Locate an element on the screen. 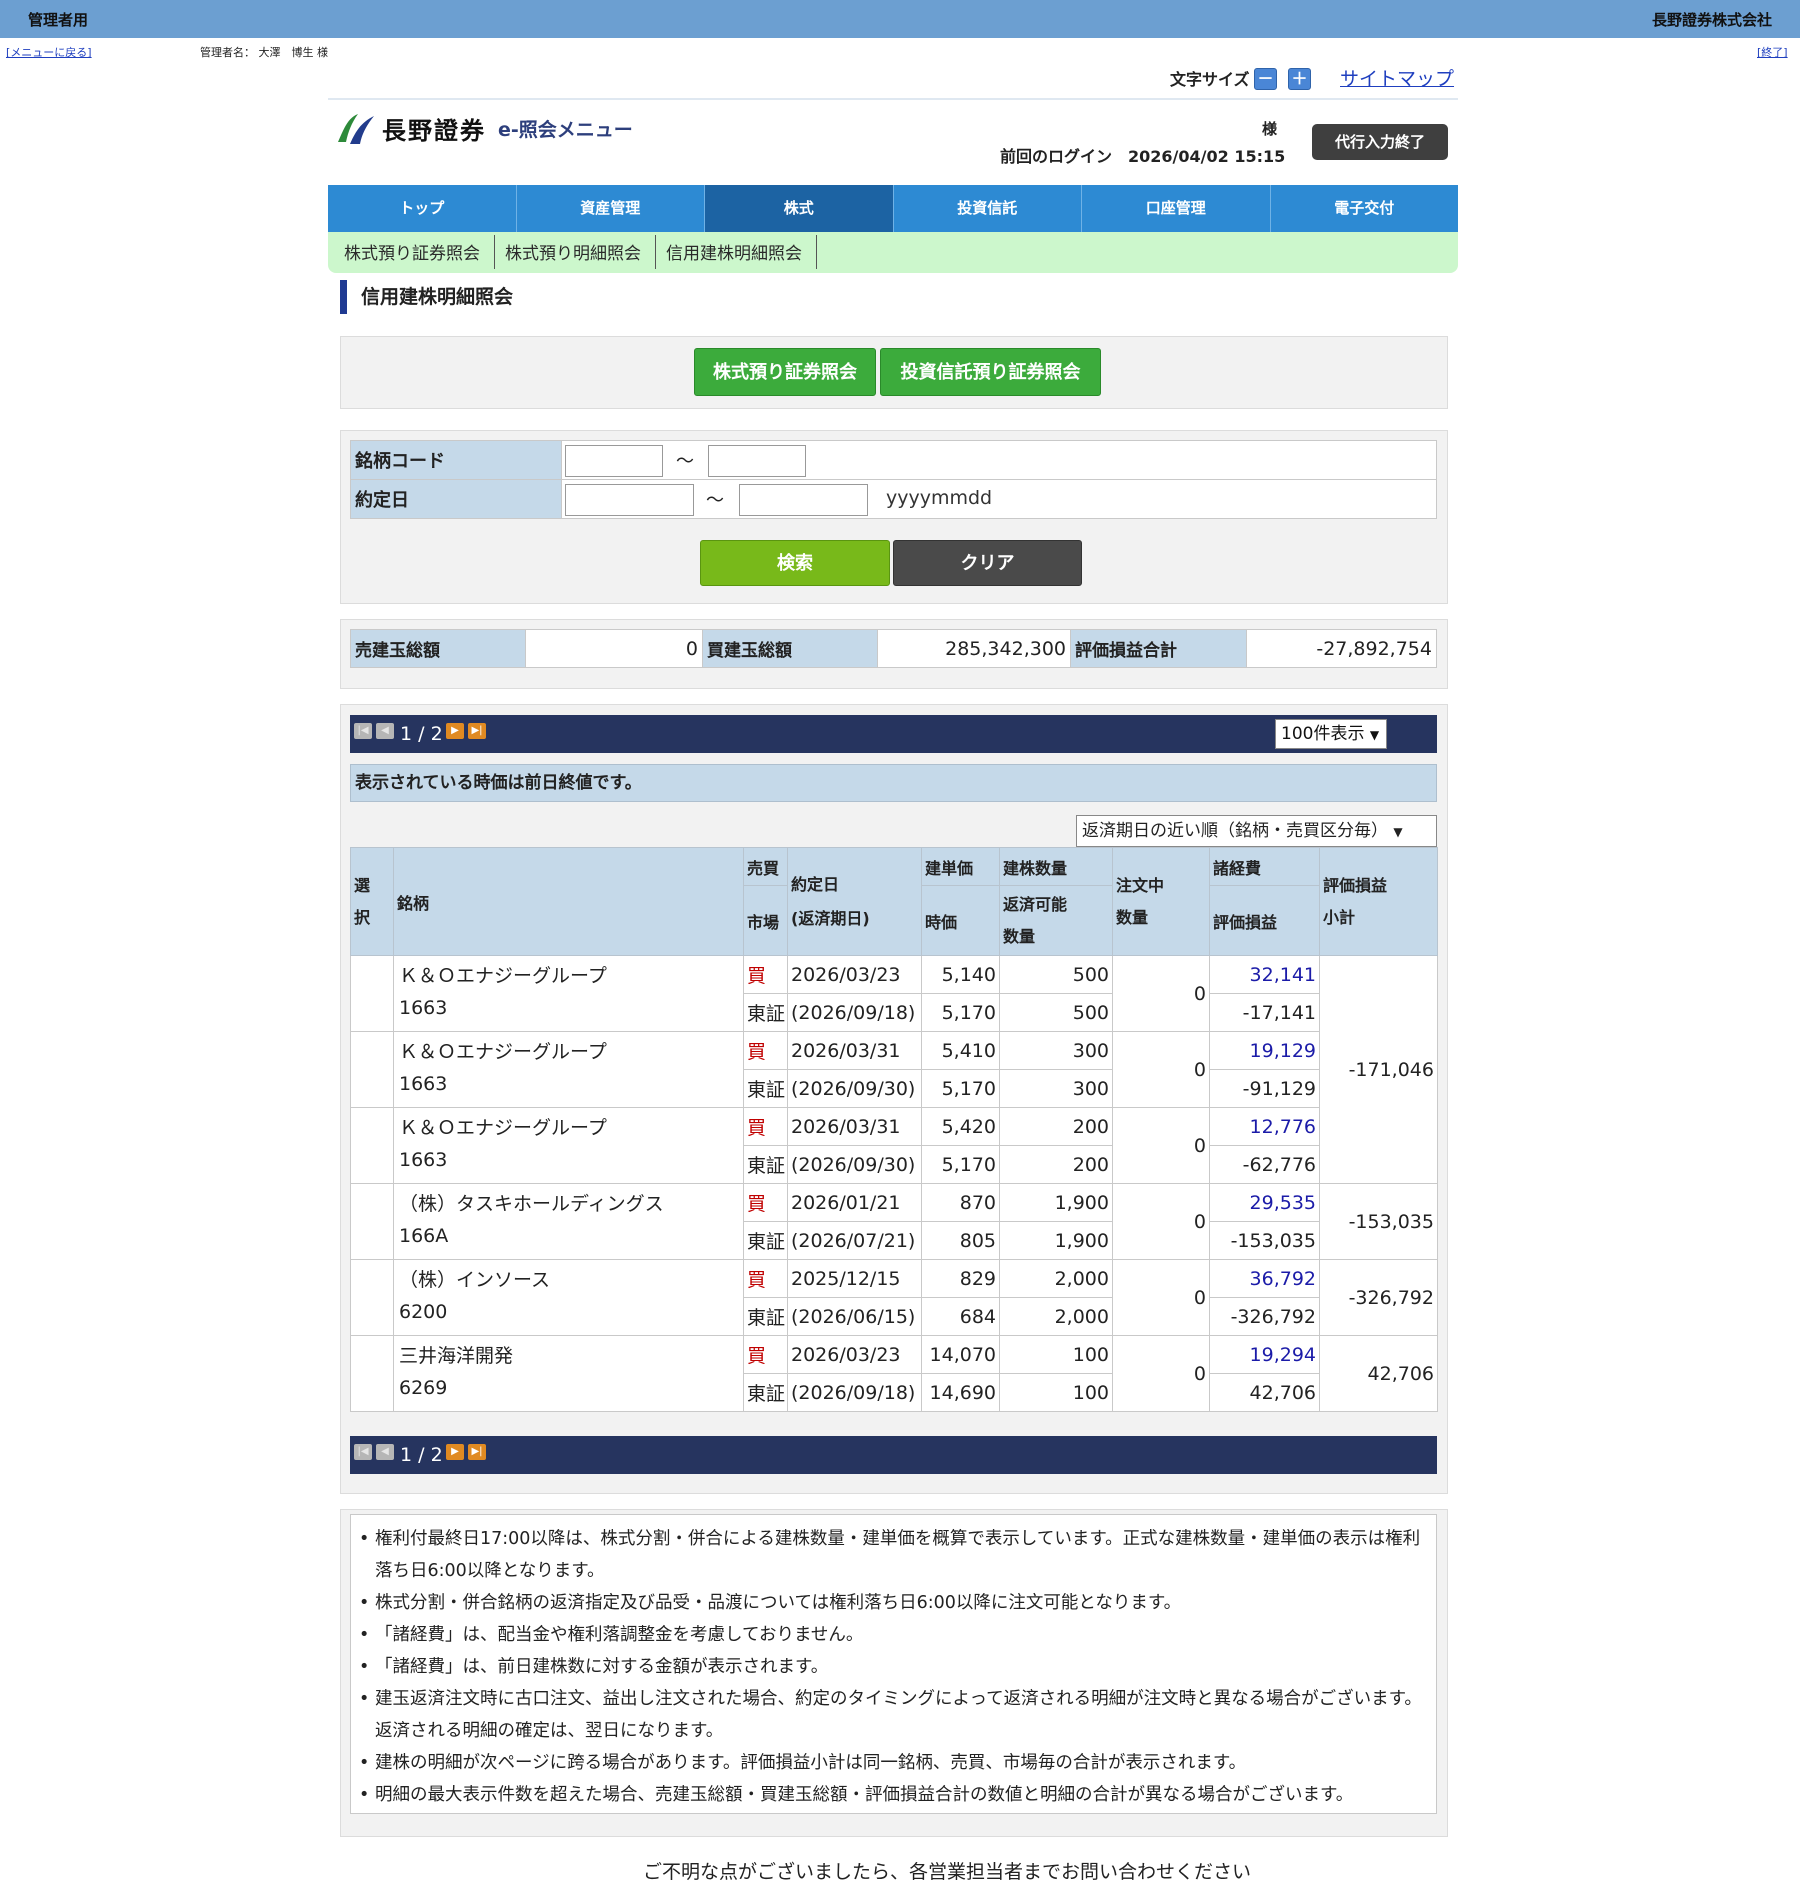  font-size-plus-button: ＋ is located at coordinates (1299, 79).